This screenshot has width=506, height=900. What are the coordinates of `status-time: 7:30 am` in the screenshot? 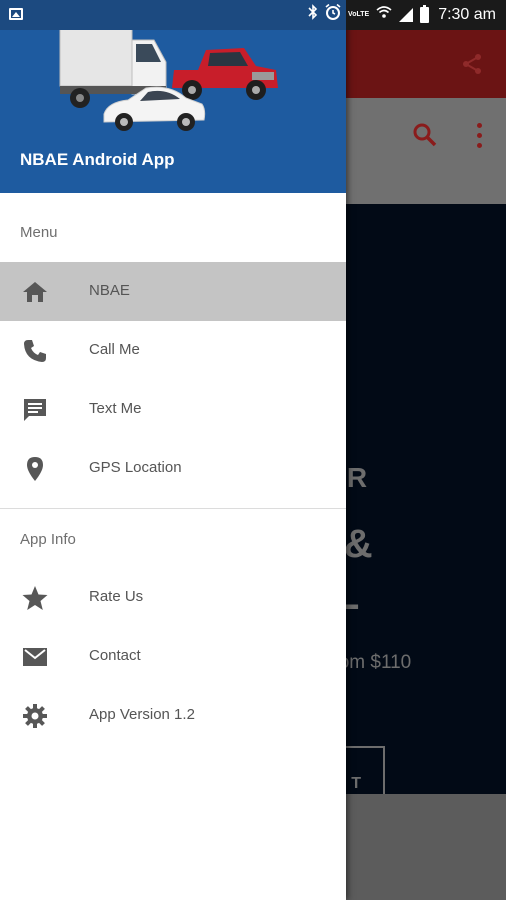 It's located at (467, 14).